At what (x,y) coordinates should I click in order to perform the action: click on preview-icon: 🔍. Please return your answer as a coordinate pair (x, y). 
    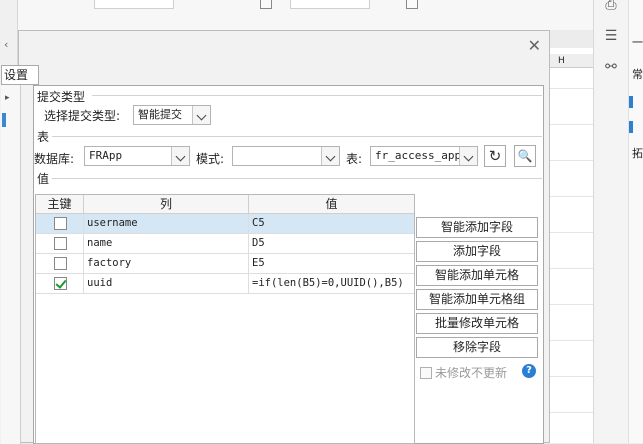
    Looking at the image, I should click on (525, 156).